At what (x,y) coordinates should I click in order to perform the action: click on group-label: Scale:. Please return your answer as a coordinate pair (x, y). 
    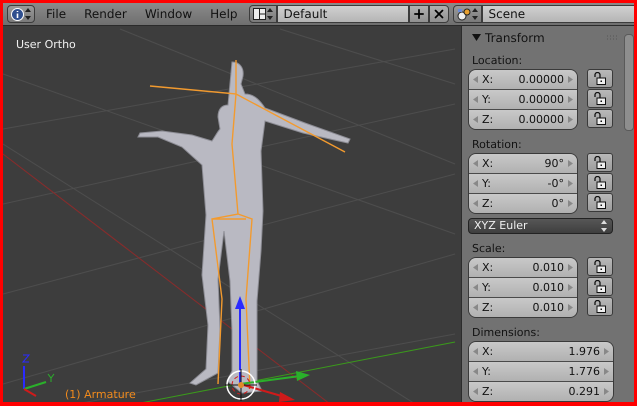
    Looking at the image, I should click on (489, 248).